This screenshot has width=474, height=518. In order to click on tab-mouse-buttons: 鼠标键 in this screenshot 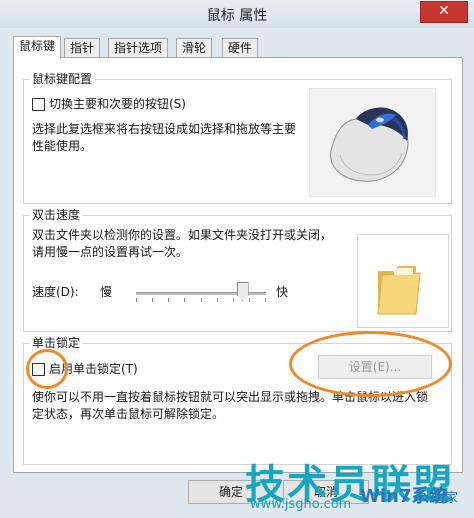, I will do `click(37, 47)`.